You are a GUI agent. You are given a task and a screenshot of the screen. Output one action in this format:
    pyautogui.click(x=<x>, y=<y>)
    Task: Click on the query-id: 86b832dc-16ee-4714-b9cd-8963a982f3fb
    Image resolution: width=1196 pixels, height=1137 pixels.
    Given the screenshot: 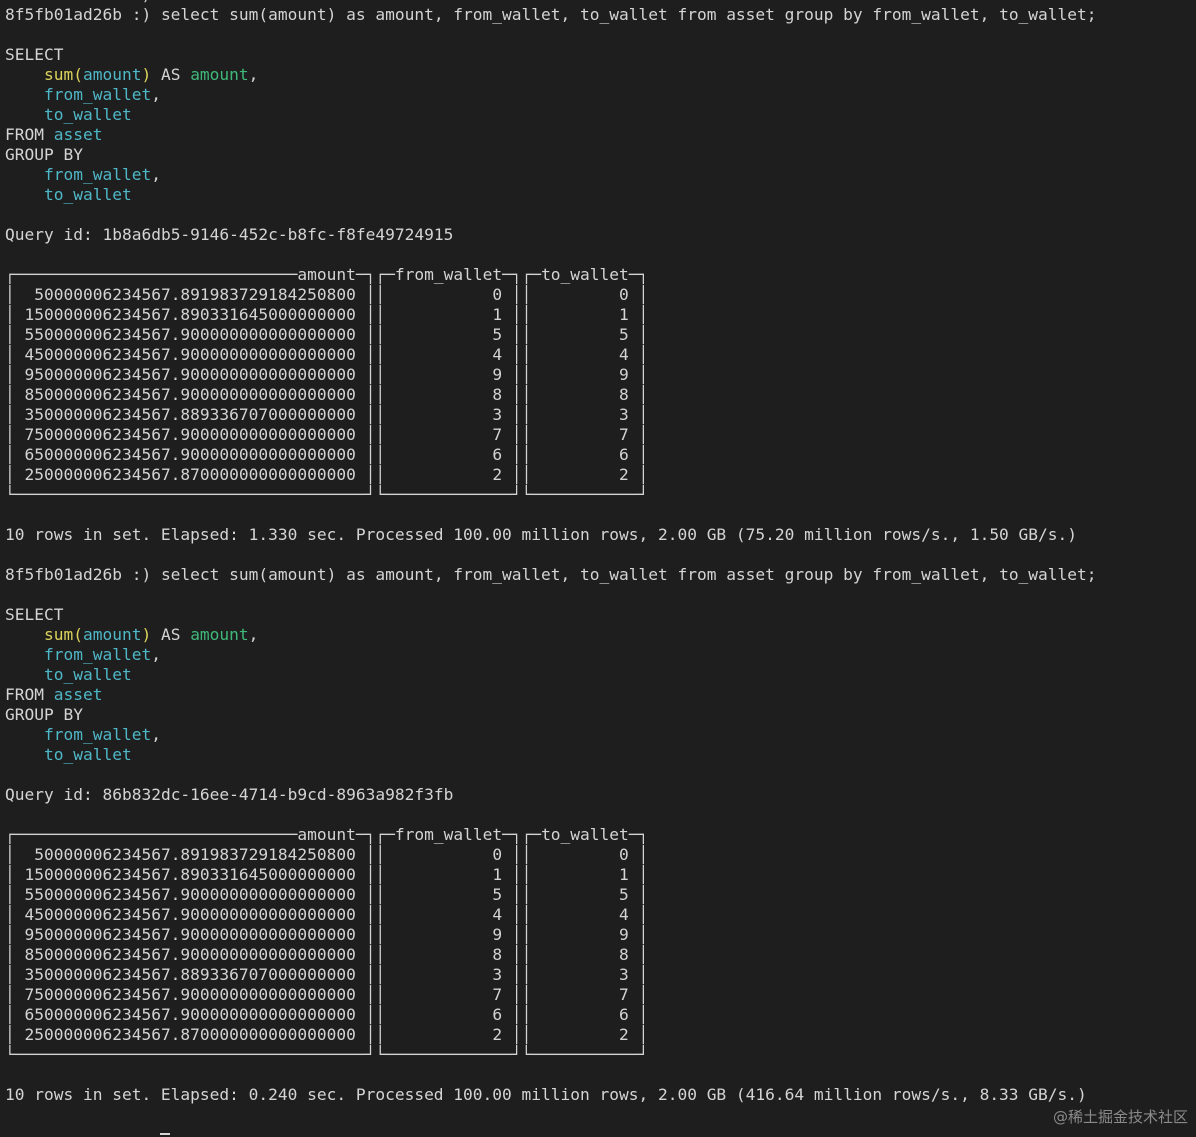 What is the action you would take?
    pyautogui.click(x=278, y=794)
    